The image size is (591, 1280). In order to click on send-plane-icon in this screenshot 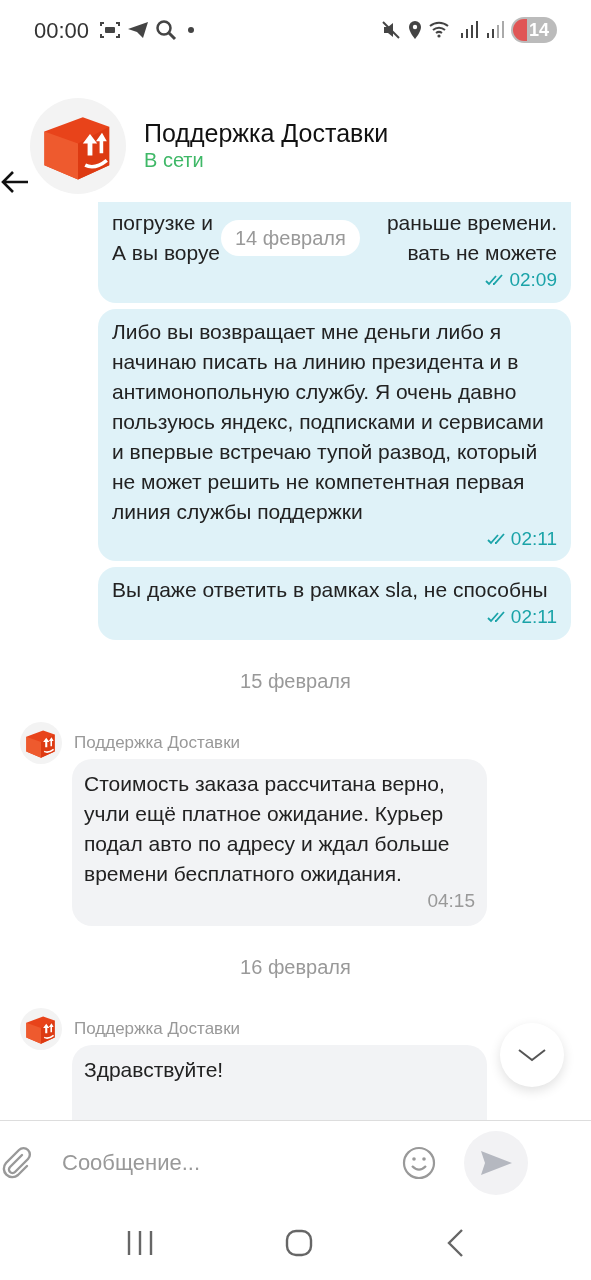, I will do `click(138, 30)`.